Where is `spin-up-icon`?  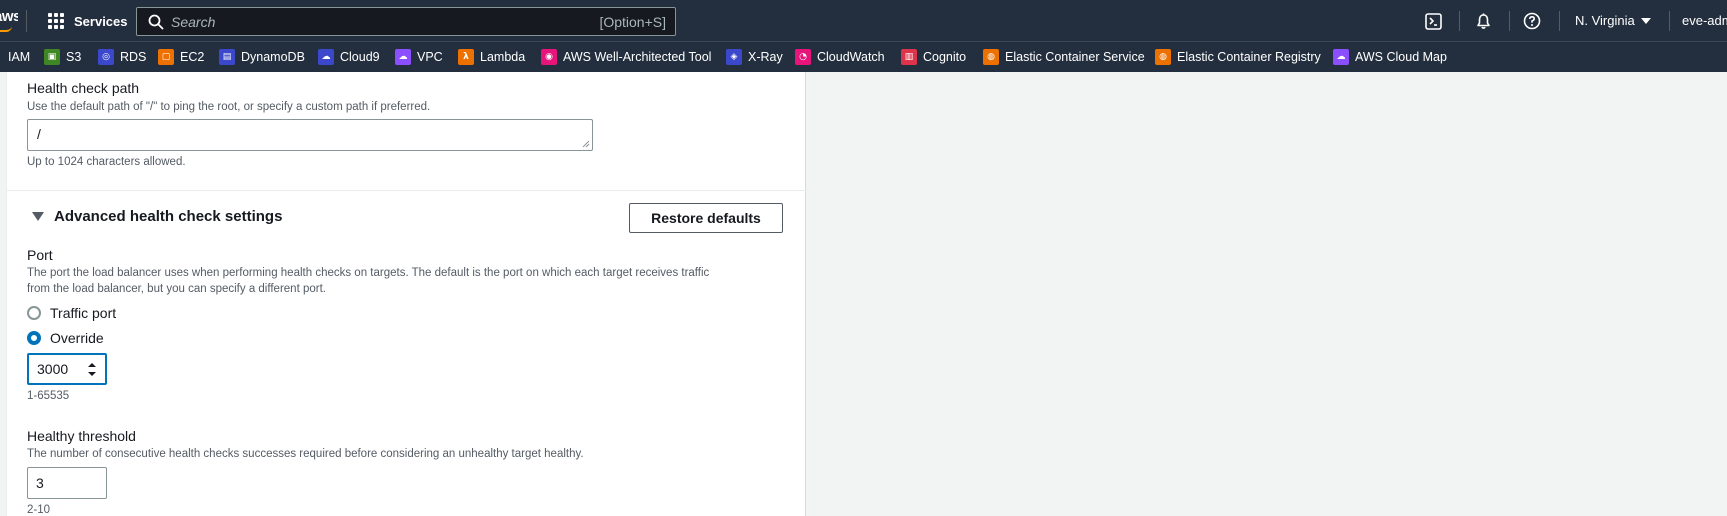 spin-up-icon is located at coordinates (92, 365).